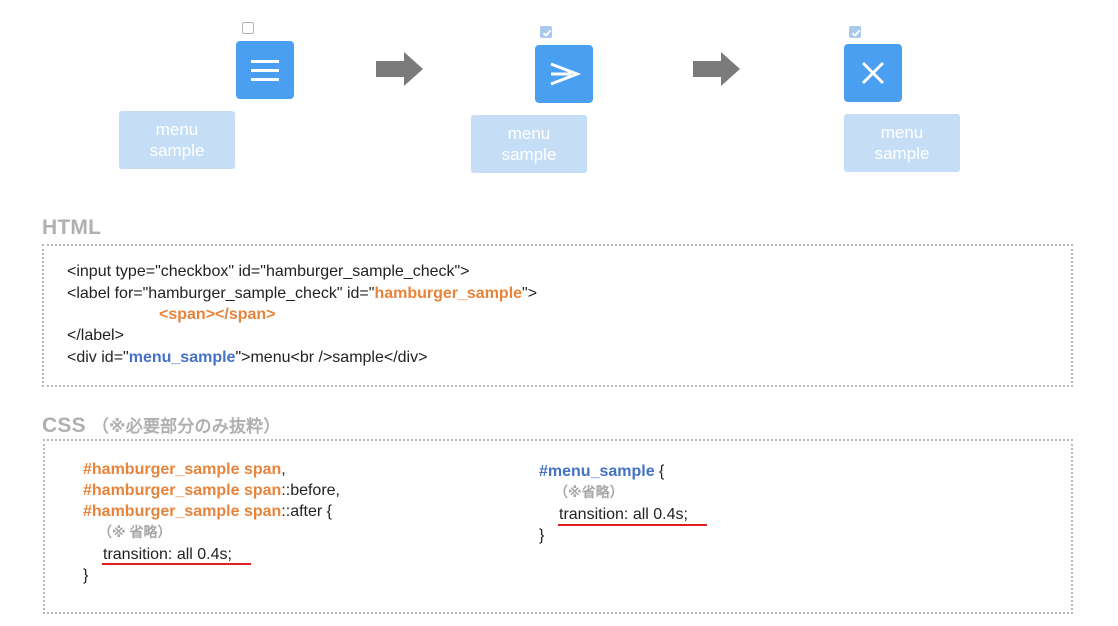  What do you see at coordinates (659, 471) in the screenshot?
I see `code-text: {` at bounding box center [659, 471].